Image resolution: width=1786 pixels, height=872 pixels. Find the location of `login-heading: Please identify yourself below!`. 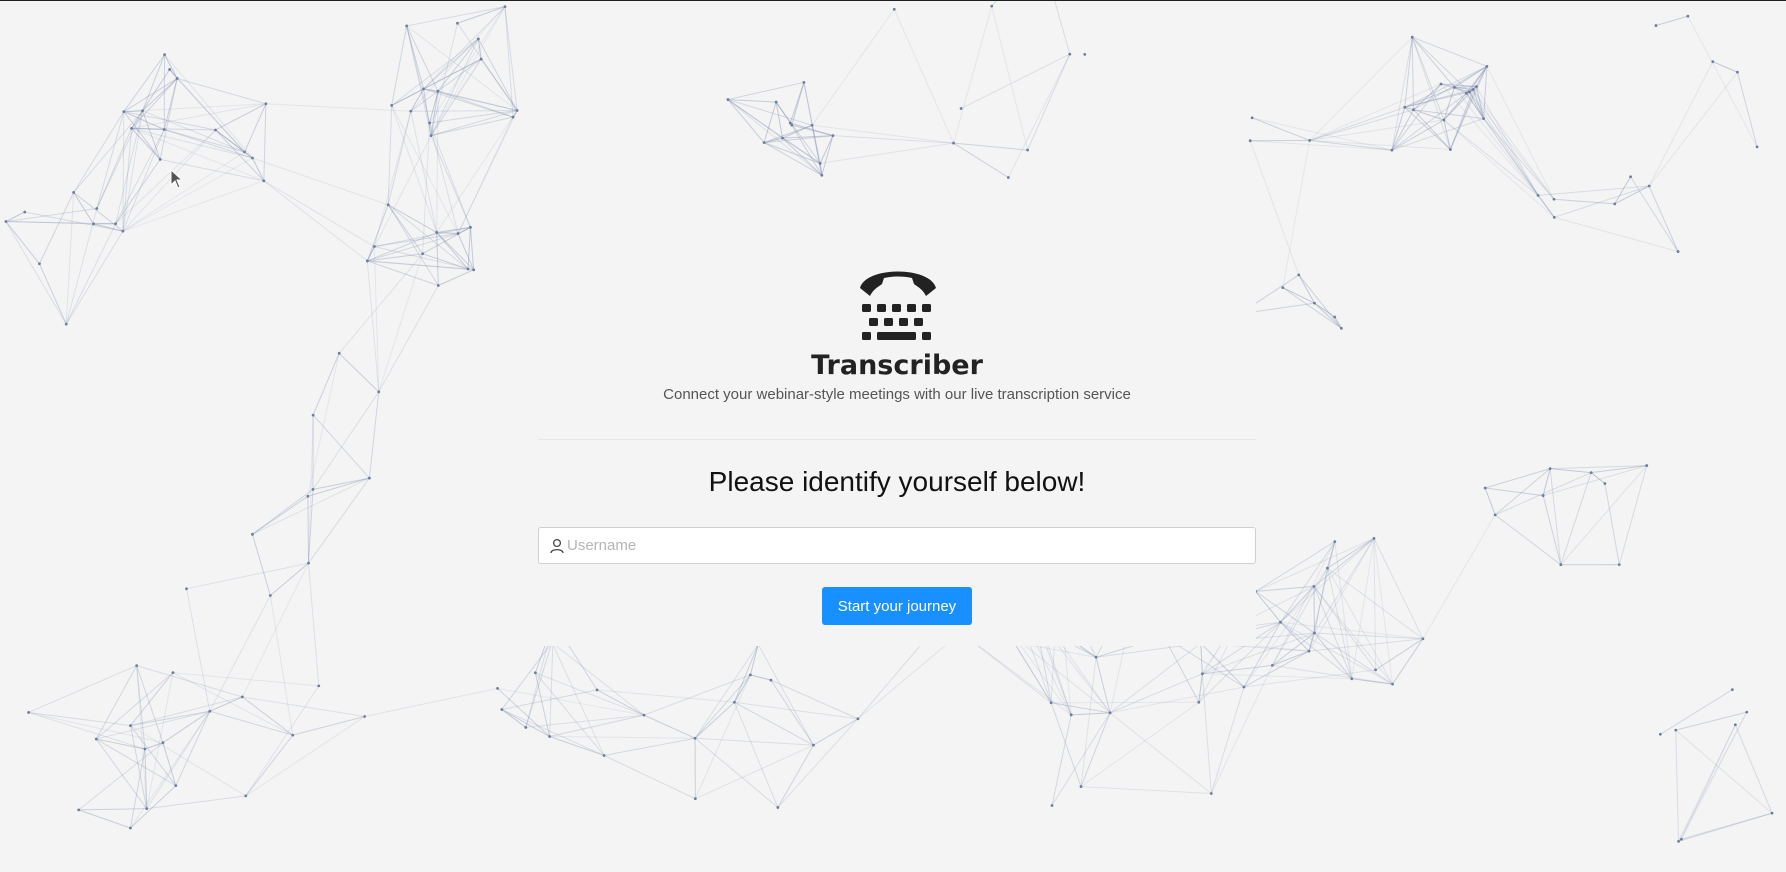

login-heading: Please identify yourself below! is located at coordinates (897, 481).